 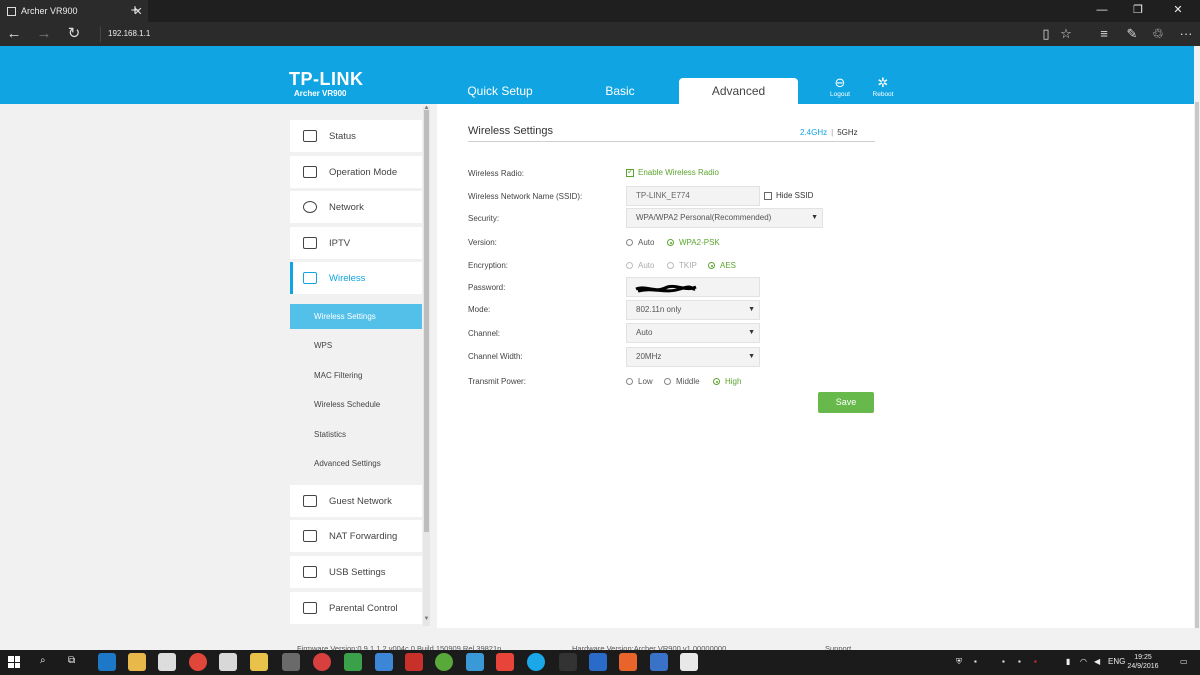 I want to click on power-high-radio: High, so click(x=727, y=381).